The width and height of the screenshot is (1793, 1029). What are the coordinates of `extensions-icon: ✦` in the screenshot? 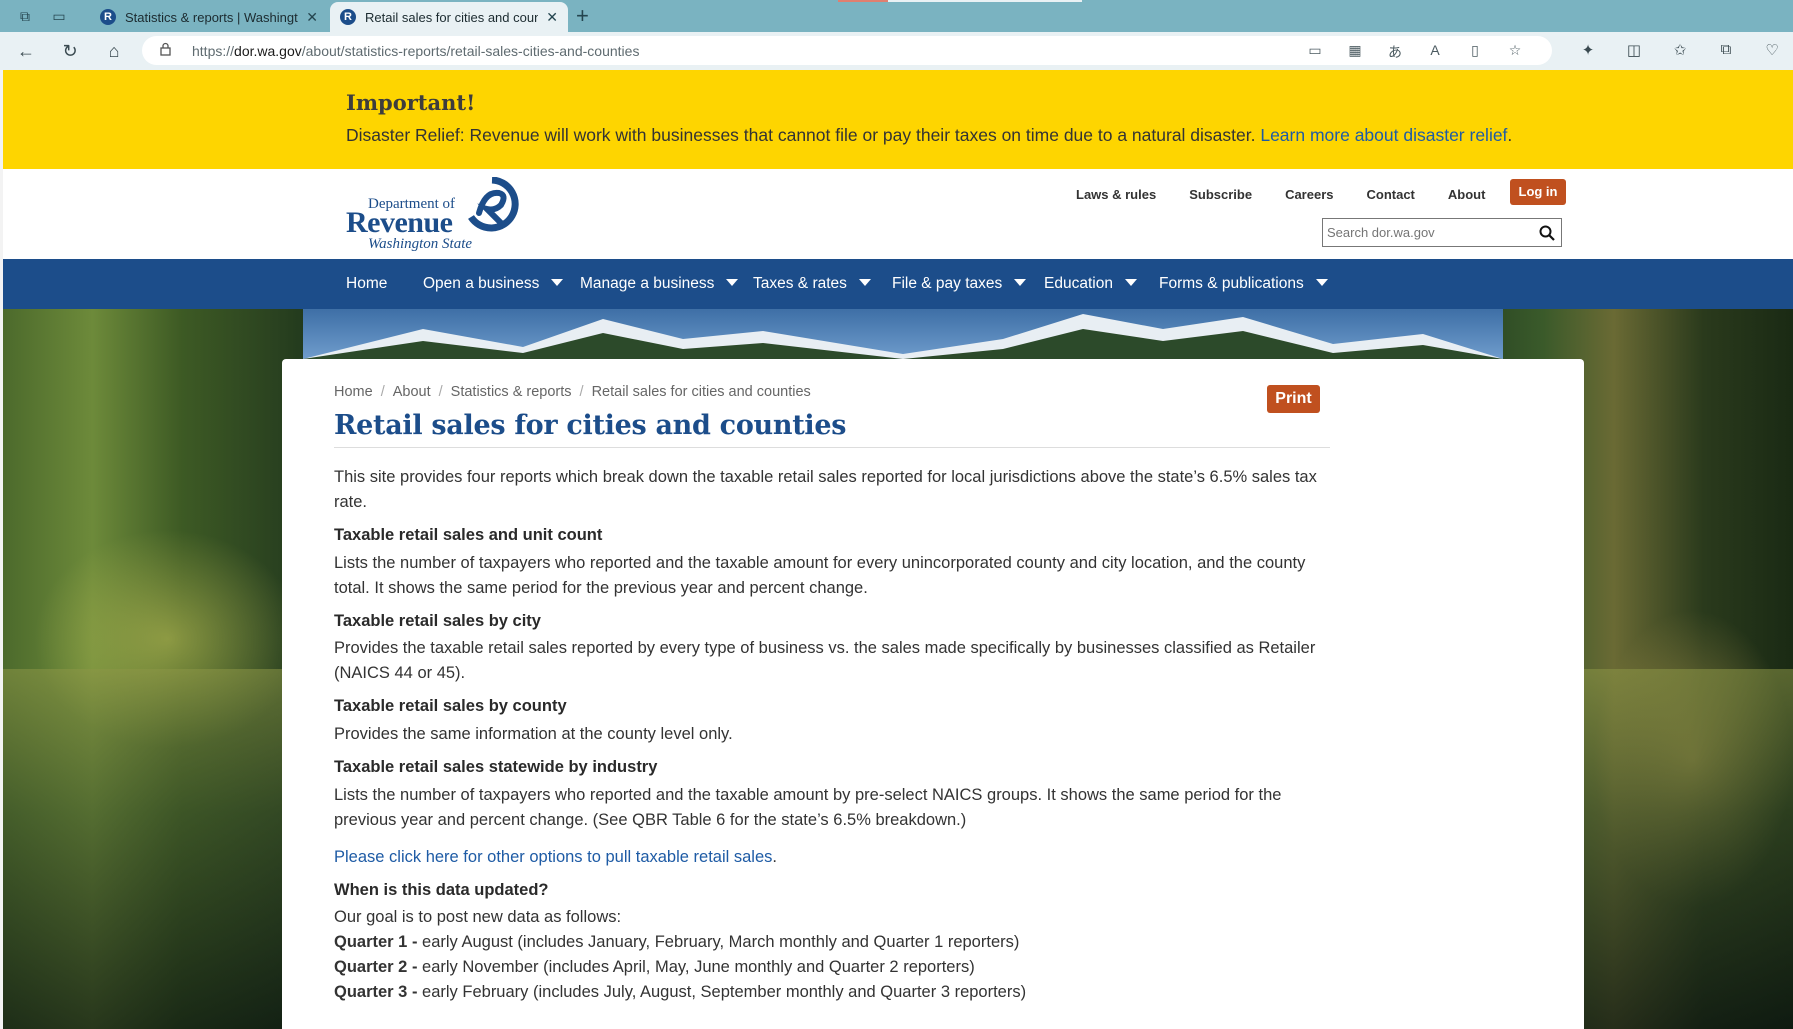 It's located at (1588, 50).